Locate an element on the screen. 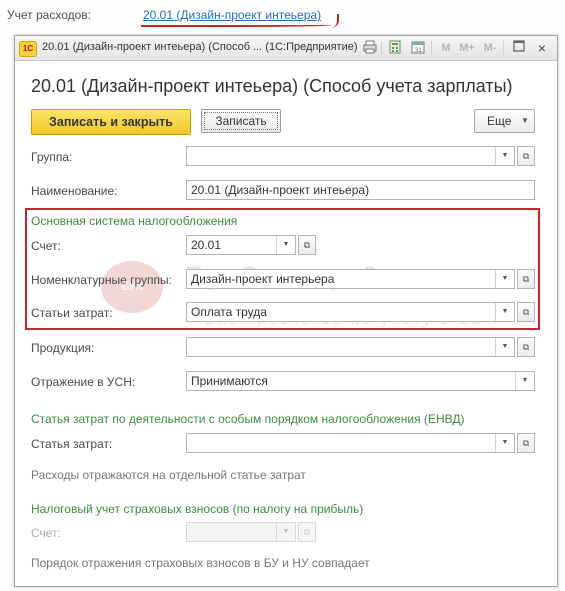 The width and height of the screenshot is (565, 591). group-label: Группа: is located at coordinates (52, 157).